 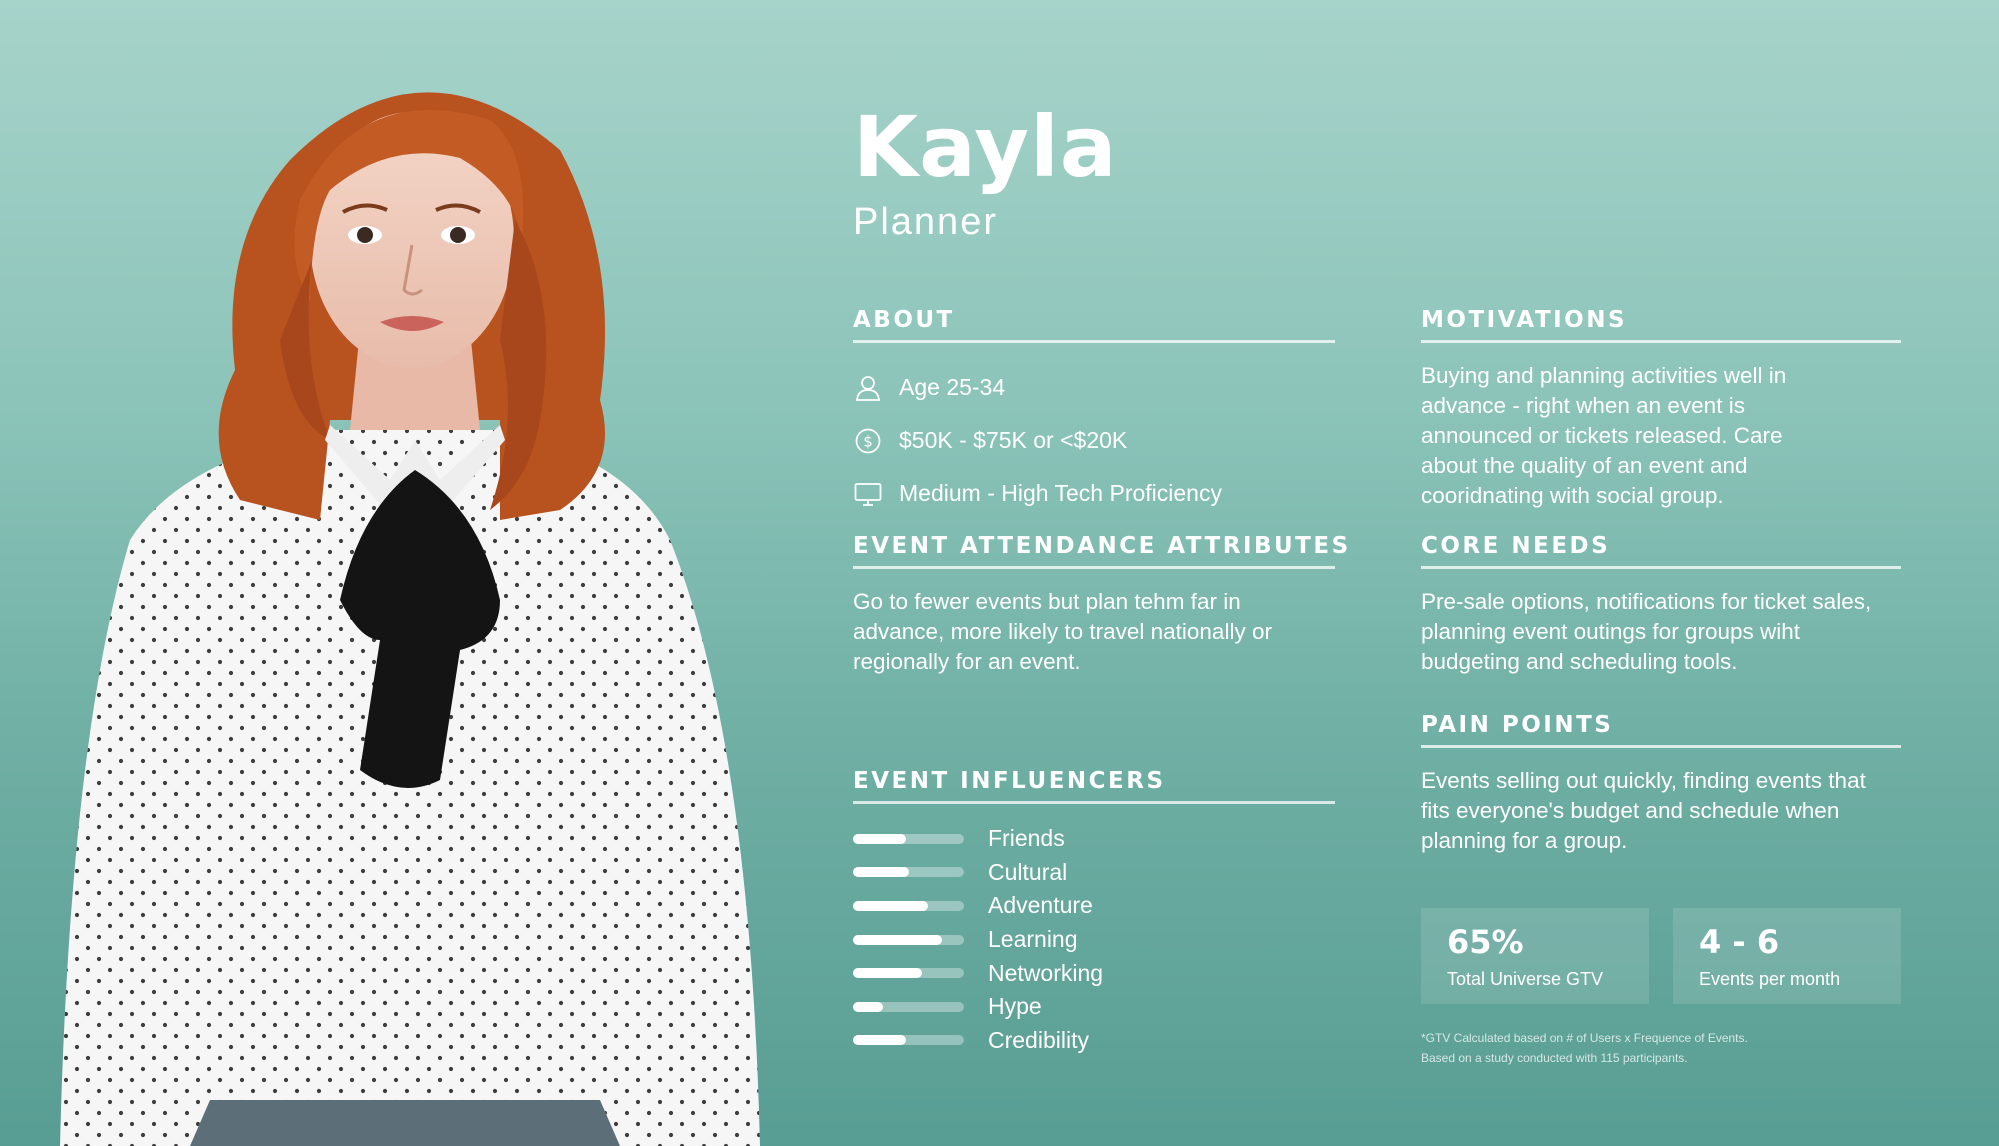 What do you see at coordinates (925, 222) in the screenshot?
I see `persona-role: Planner` at bounding box center [925, 222].